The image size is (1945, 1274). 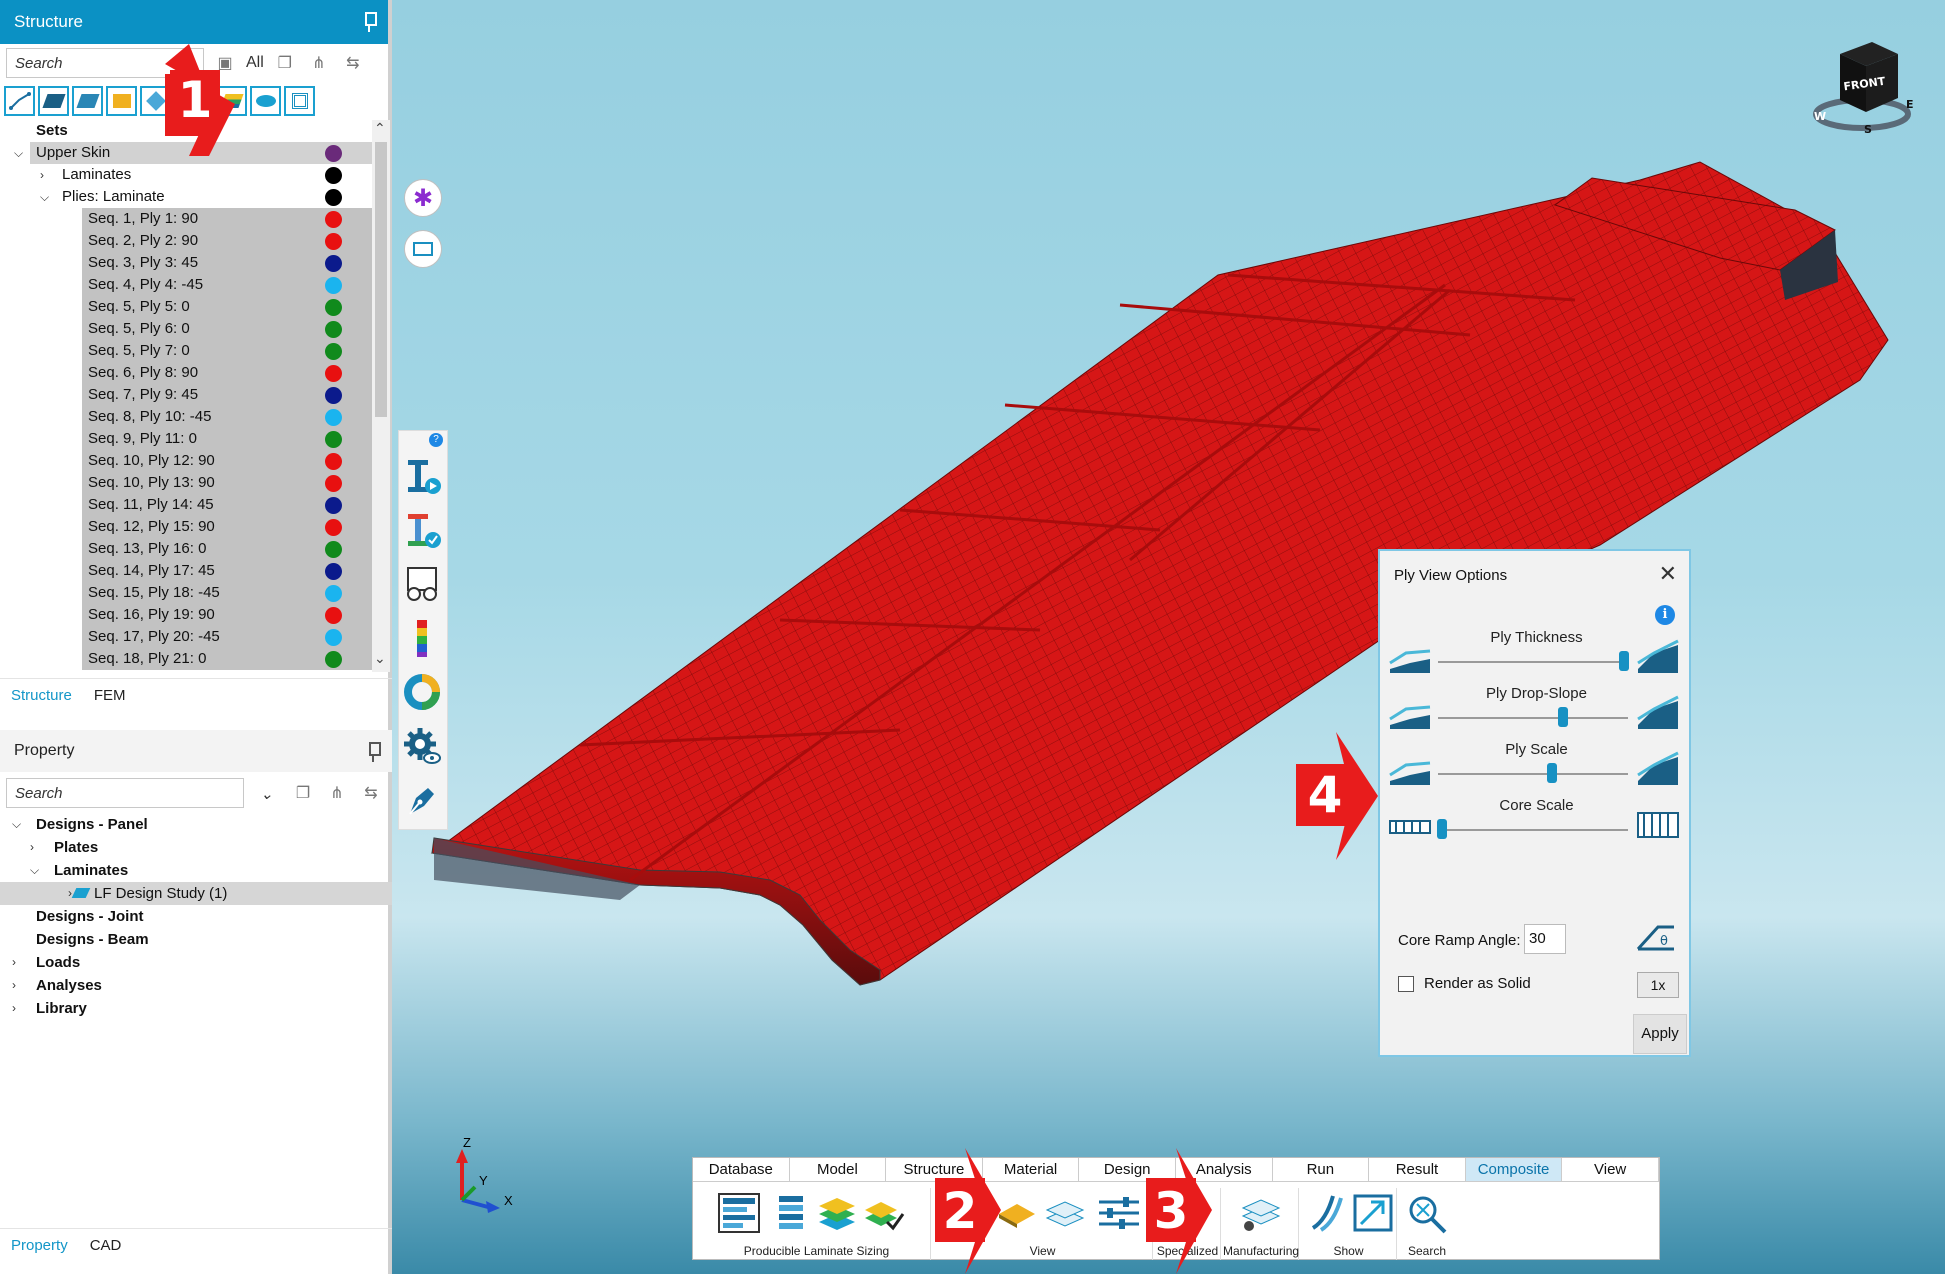 I want to click on tab-structure: Structure, so click(x=41, y=695).